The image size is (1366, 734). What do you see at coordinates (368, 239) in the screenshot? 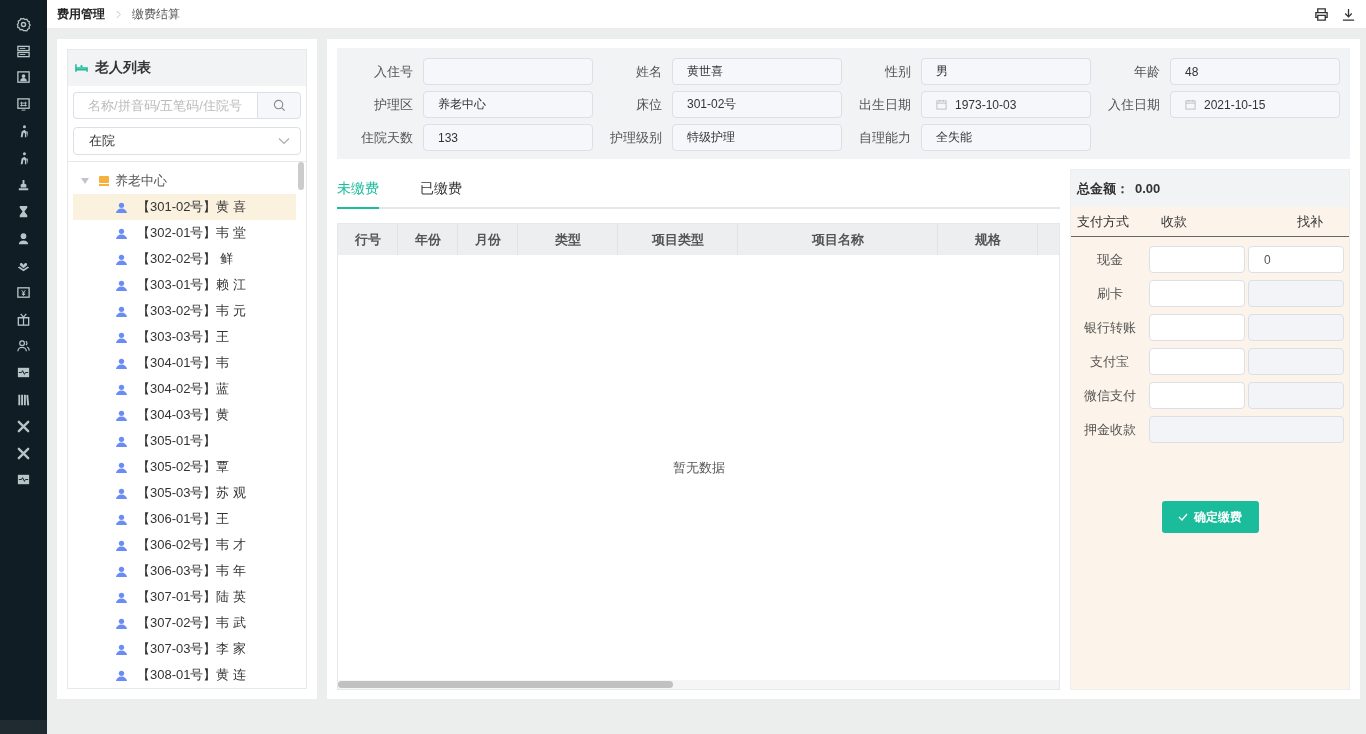
I see `column-header: 行号` at bounding box center [368, 239].